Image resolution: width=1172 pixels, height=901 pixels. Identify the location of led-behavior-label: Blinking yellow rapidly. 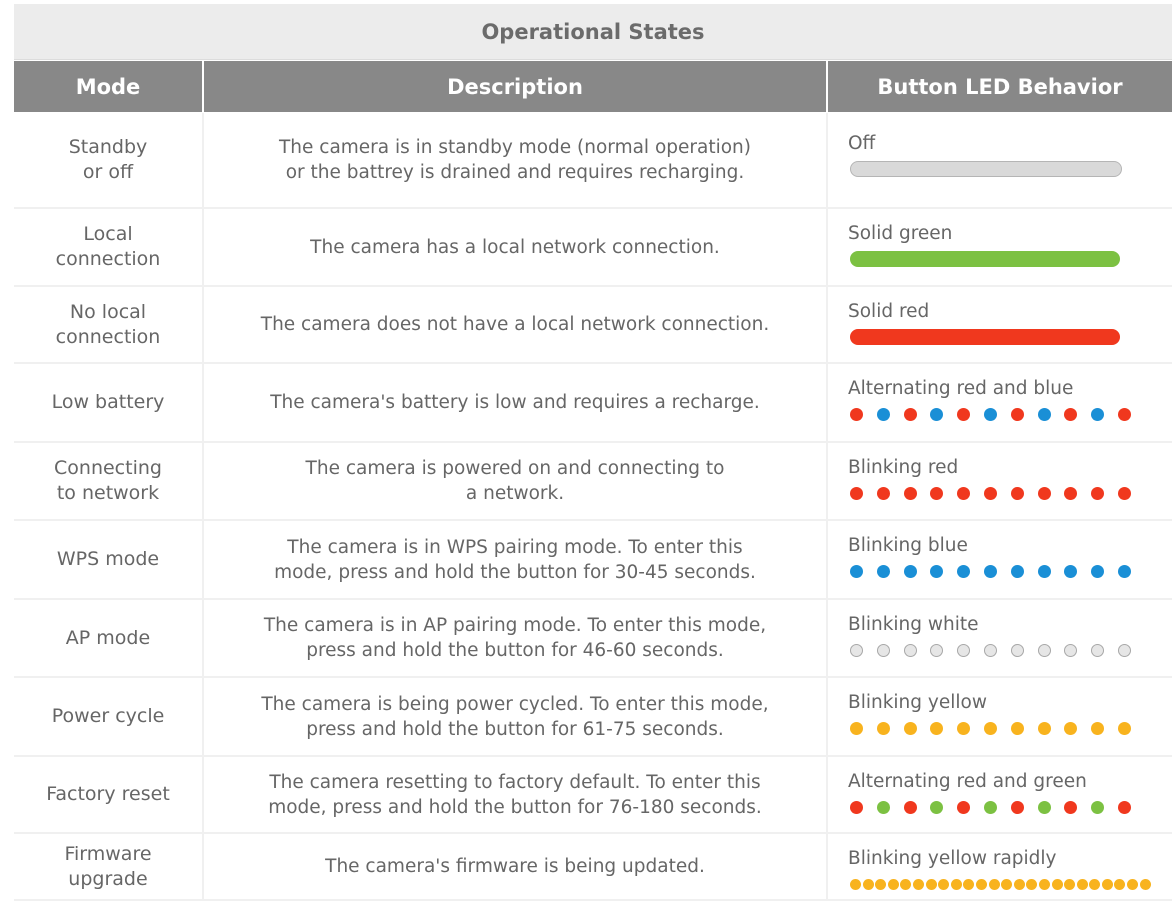
(952, 858).